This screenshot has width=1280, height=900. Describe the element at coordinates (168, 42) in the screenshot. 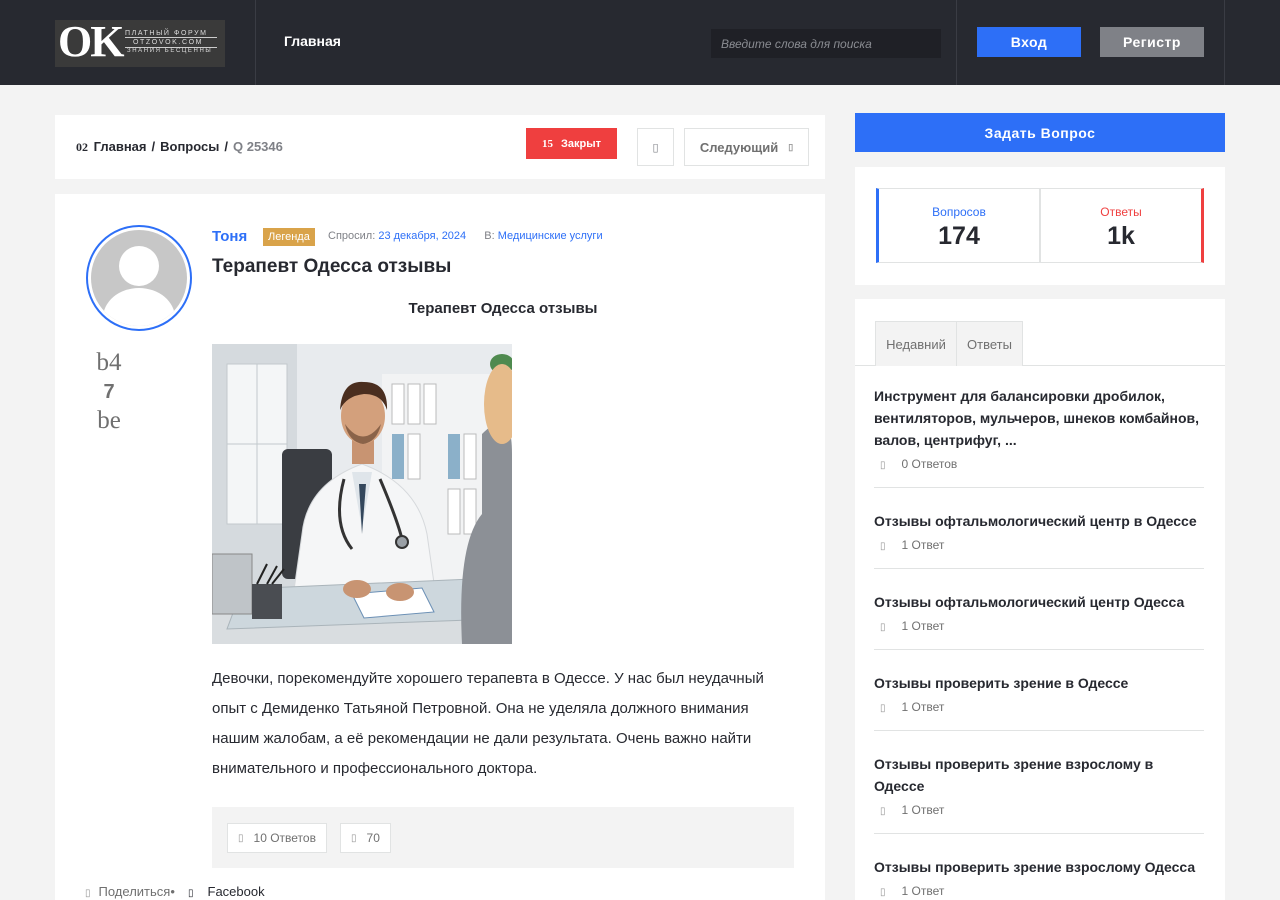

I see `logo-line-2: OTZOVOK.COM` at that location.